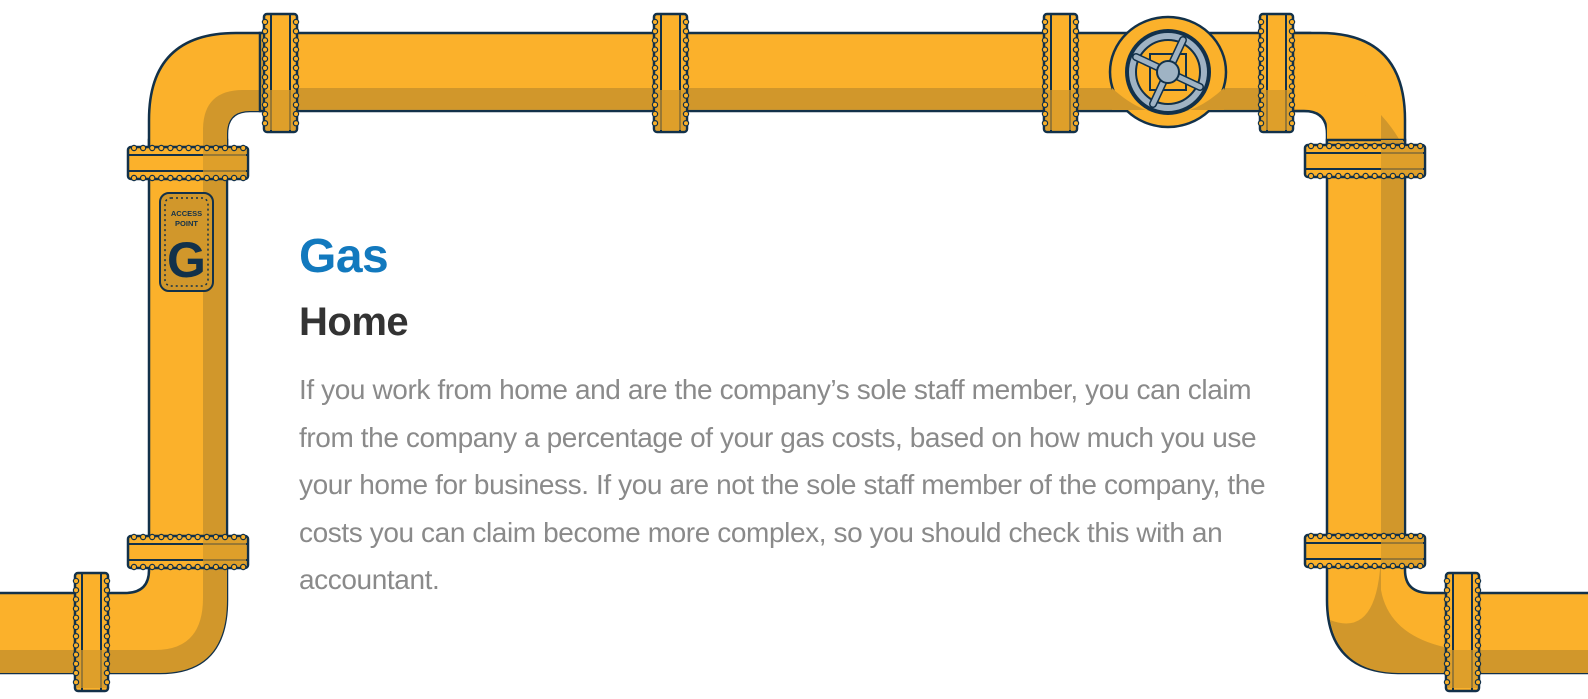 This screenshot has height=699, width=1588. What do you see at coordinates (1462, 632) in the screenshot?
I see `flange-bottom-right` at bounding box center [1462, 632].